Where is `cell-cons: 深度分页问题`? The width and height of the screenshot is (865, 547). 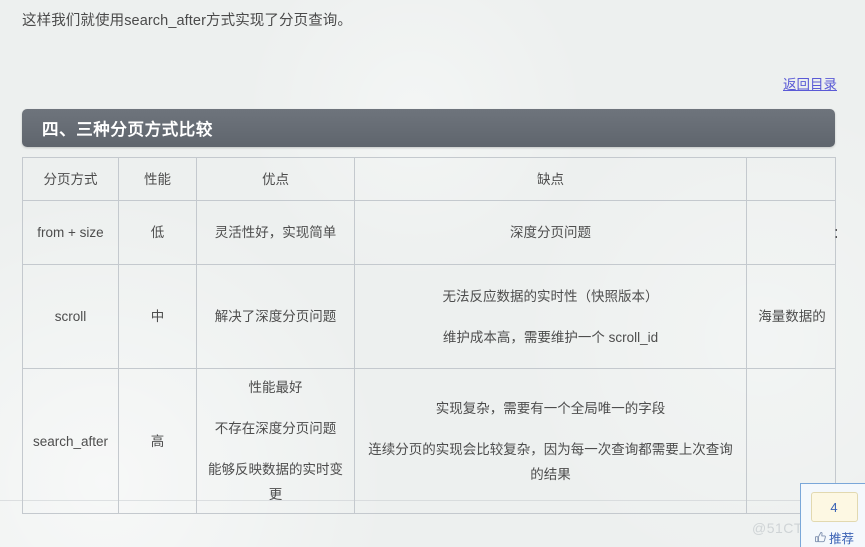
cell-cons: 深度分页问题 is located at coordinates (550, 232).